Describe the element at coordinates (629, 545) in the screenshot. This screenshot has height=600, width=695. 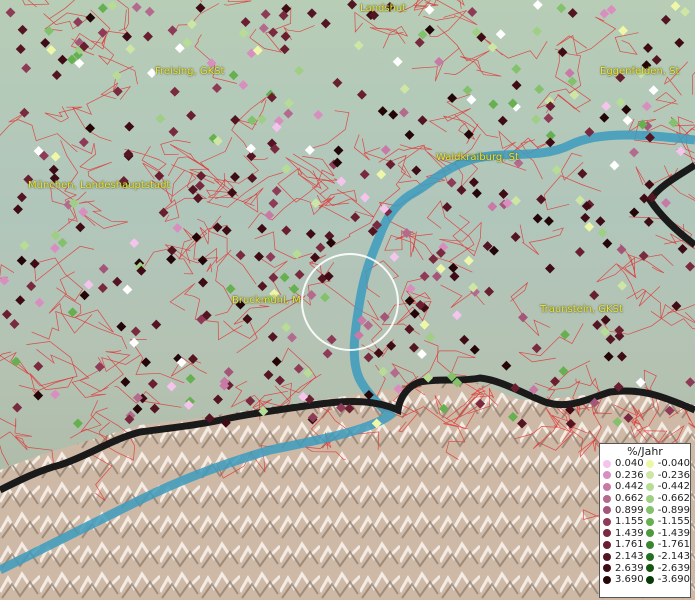
I see `legend-positive-label: 1.761` at that location.